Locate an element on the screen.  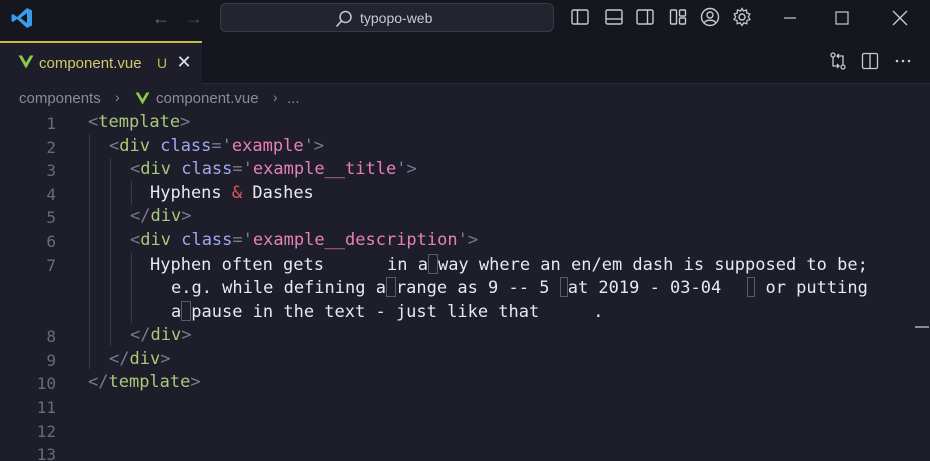
line-number: 5 is located at coordinates (51, 217).